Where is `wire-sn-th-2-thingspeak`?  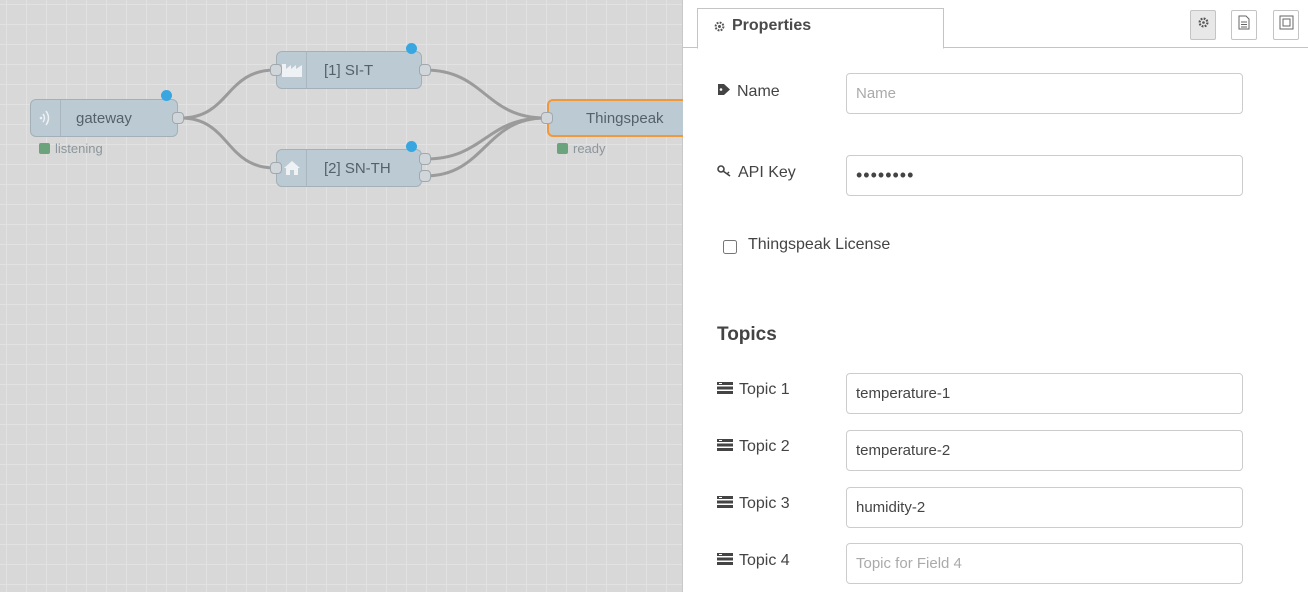
wire-sn-th-2-thingspeak is located at coordinates (485, 147).